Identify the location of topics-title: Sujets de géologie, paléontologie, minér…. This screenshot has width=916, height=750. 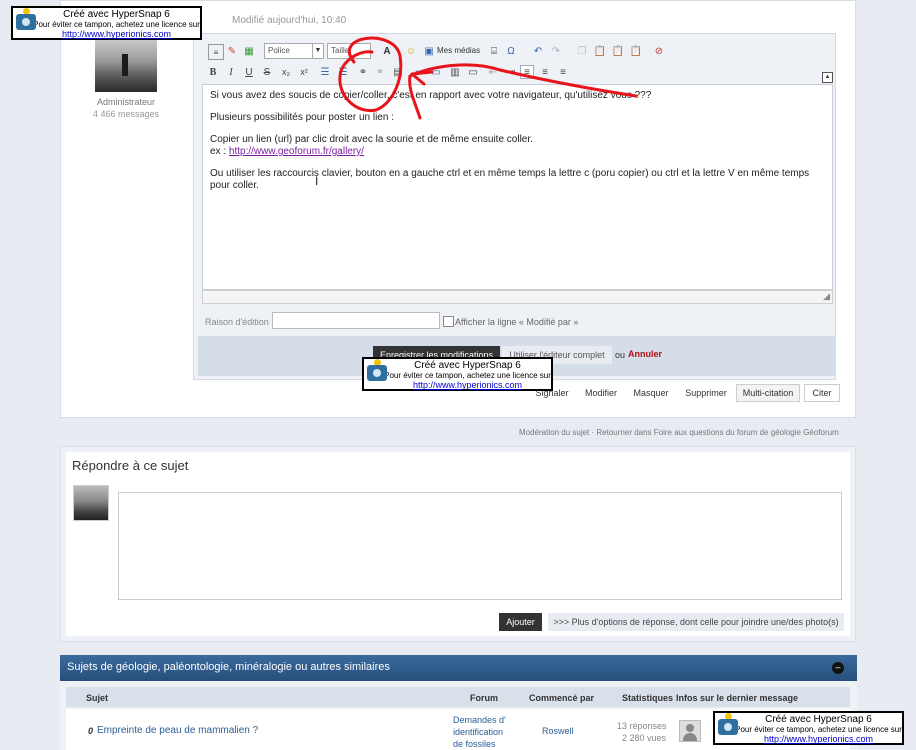
(228, 667).